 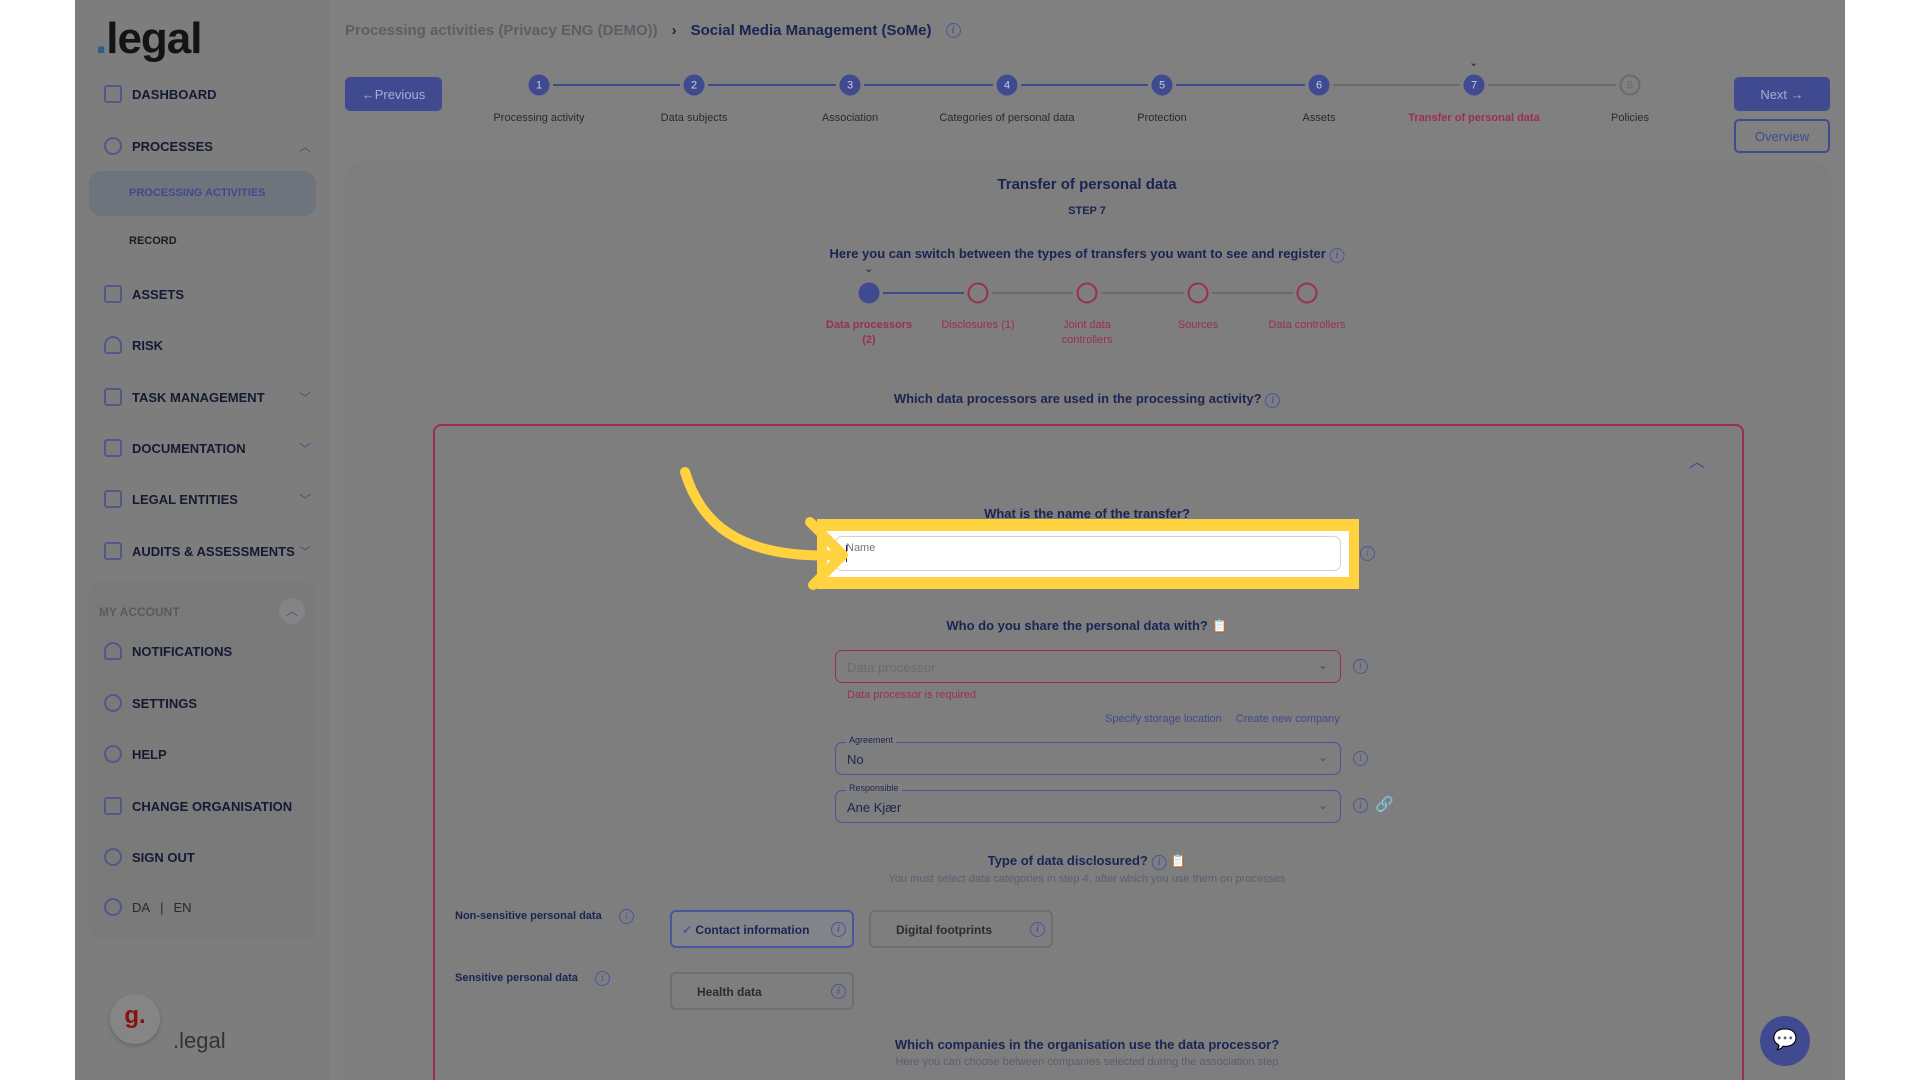 What do you see at coordinates (199, 1040) in the screenshot?
I see `footer-logo: .legal` at bounding box center [199, 1040].